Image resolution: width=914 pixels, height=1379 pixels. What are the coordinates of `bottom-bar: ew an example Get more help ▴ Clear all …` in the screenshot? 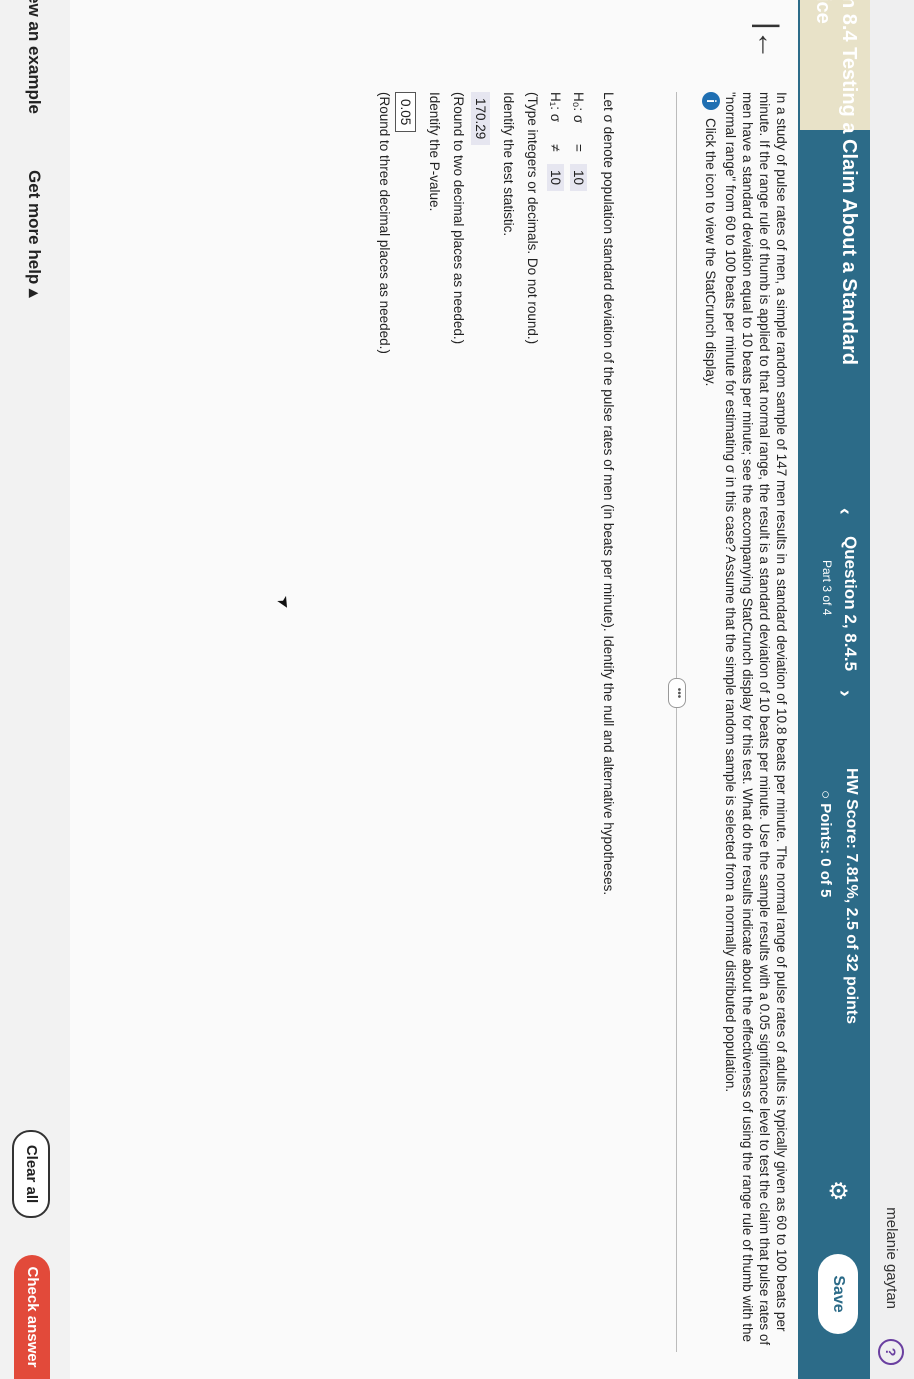 It's located at (35, 689).